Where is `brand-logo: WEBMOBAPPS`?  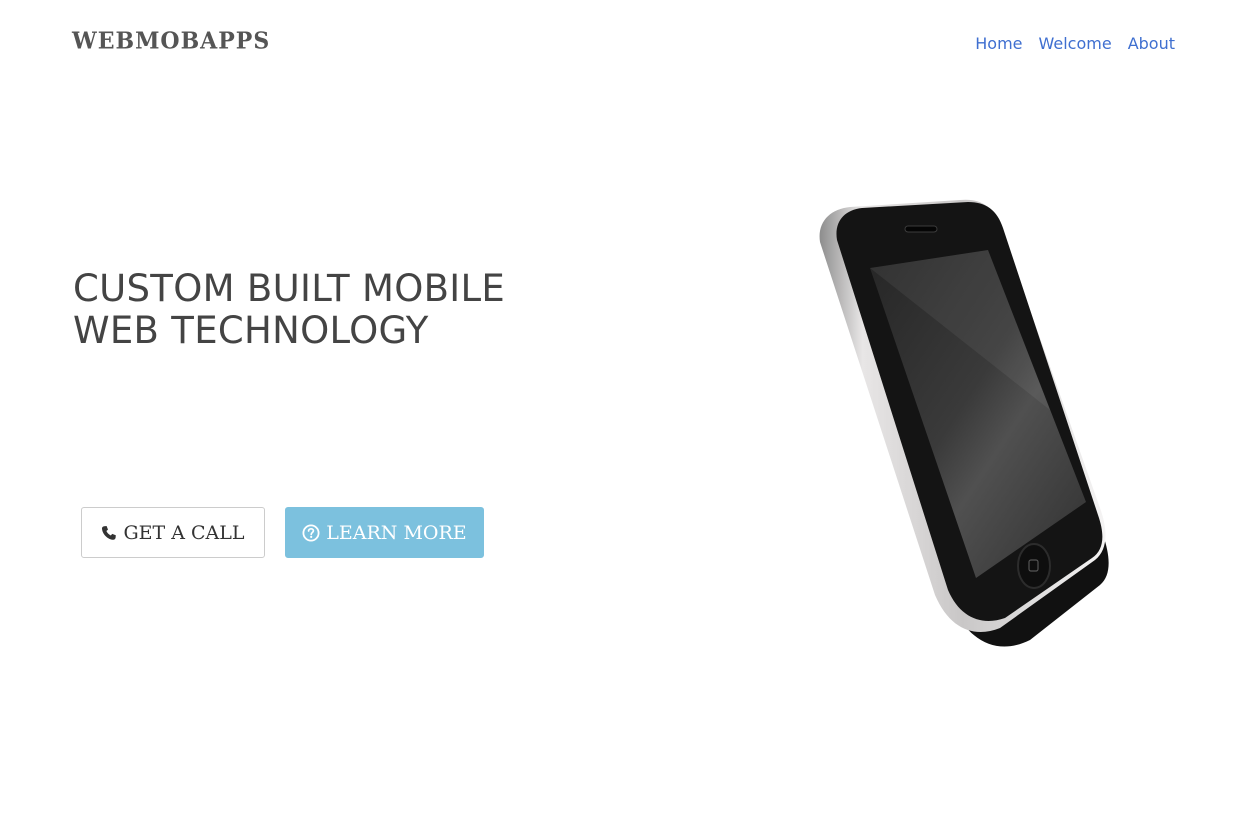
brand-logo: WEBMOBAPPS is located at coordinates (171, 40).